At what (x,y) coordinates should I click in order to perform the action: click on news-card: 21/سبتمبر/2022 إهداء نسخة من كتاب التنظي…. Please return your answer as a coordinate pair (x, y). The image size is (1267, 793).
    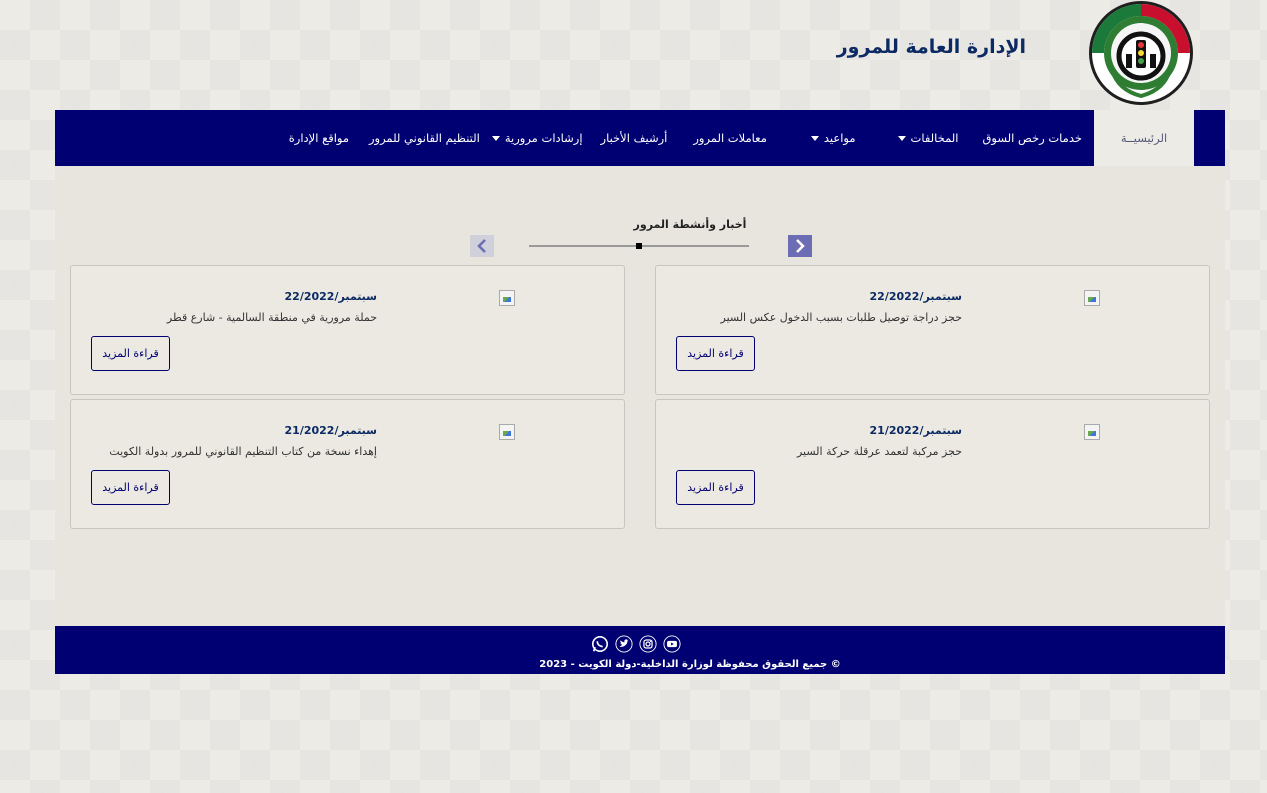
    Looking at the image, I should click on (347, 464).